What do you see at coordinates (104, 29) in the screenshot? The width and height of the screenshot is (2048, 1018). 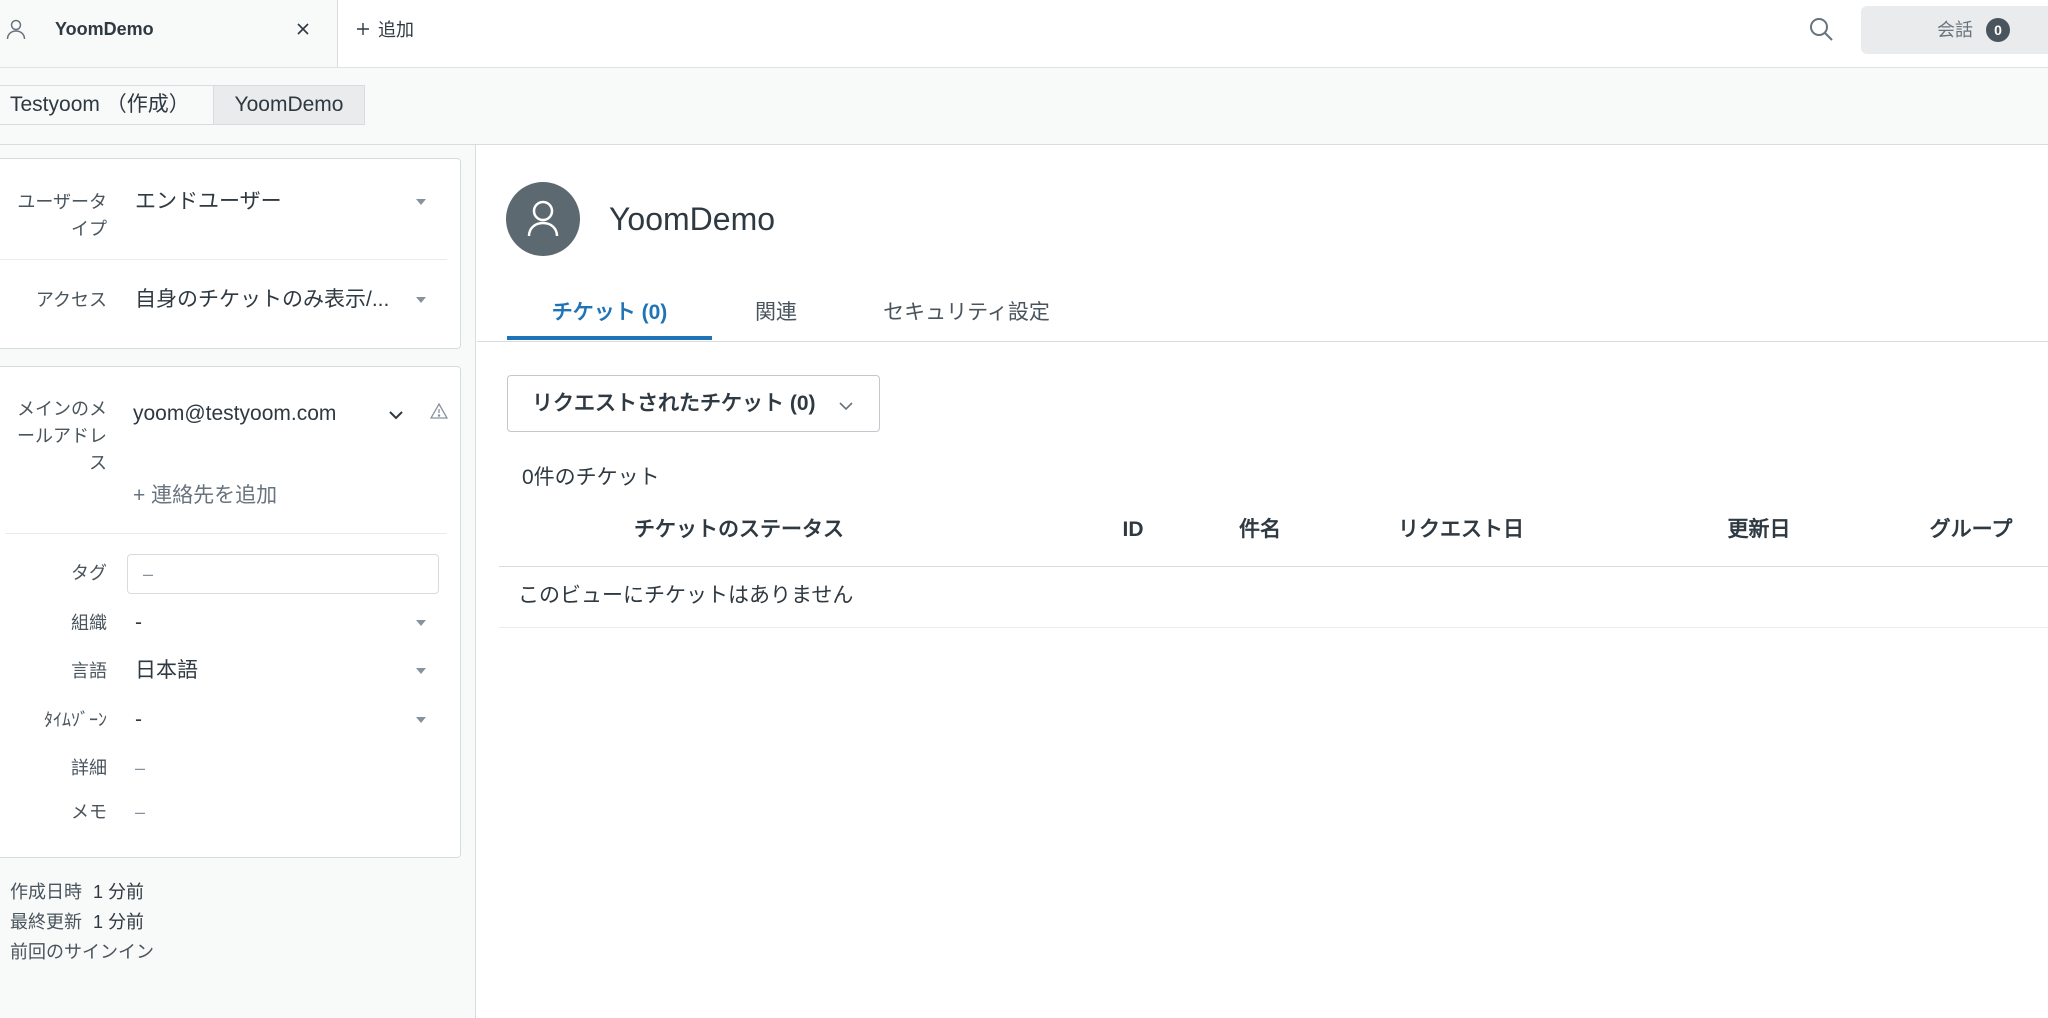 I see `user-tab-label: YoomDemo` at bounding box center [104, 29].